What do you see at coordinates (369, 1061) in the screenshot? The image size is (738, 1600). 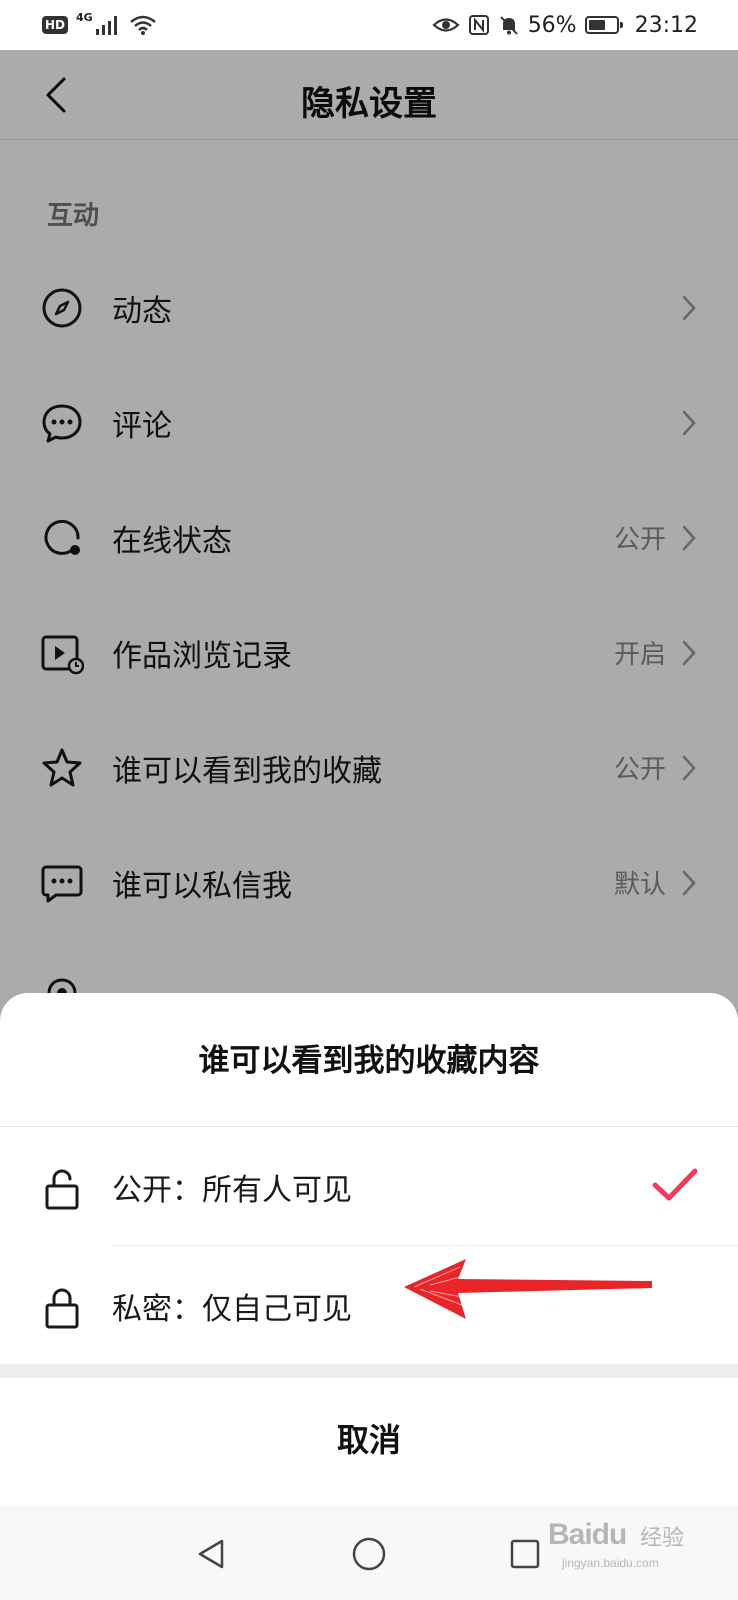 I see `sheet-title: 谁可以看到我的收藏内容` at bounding box center [369, 1061].